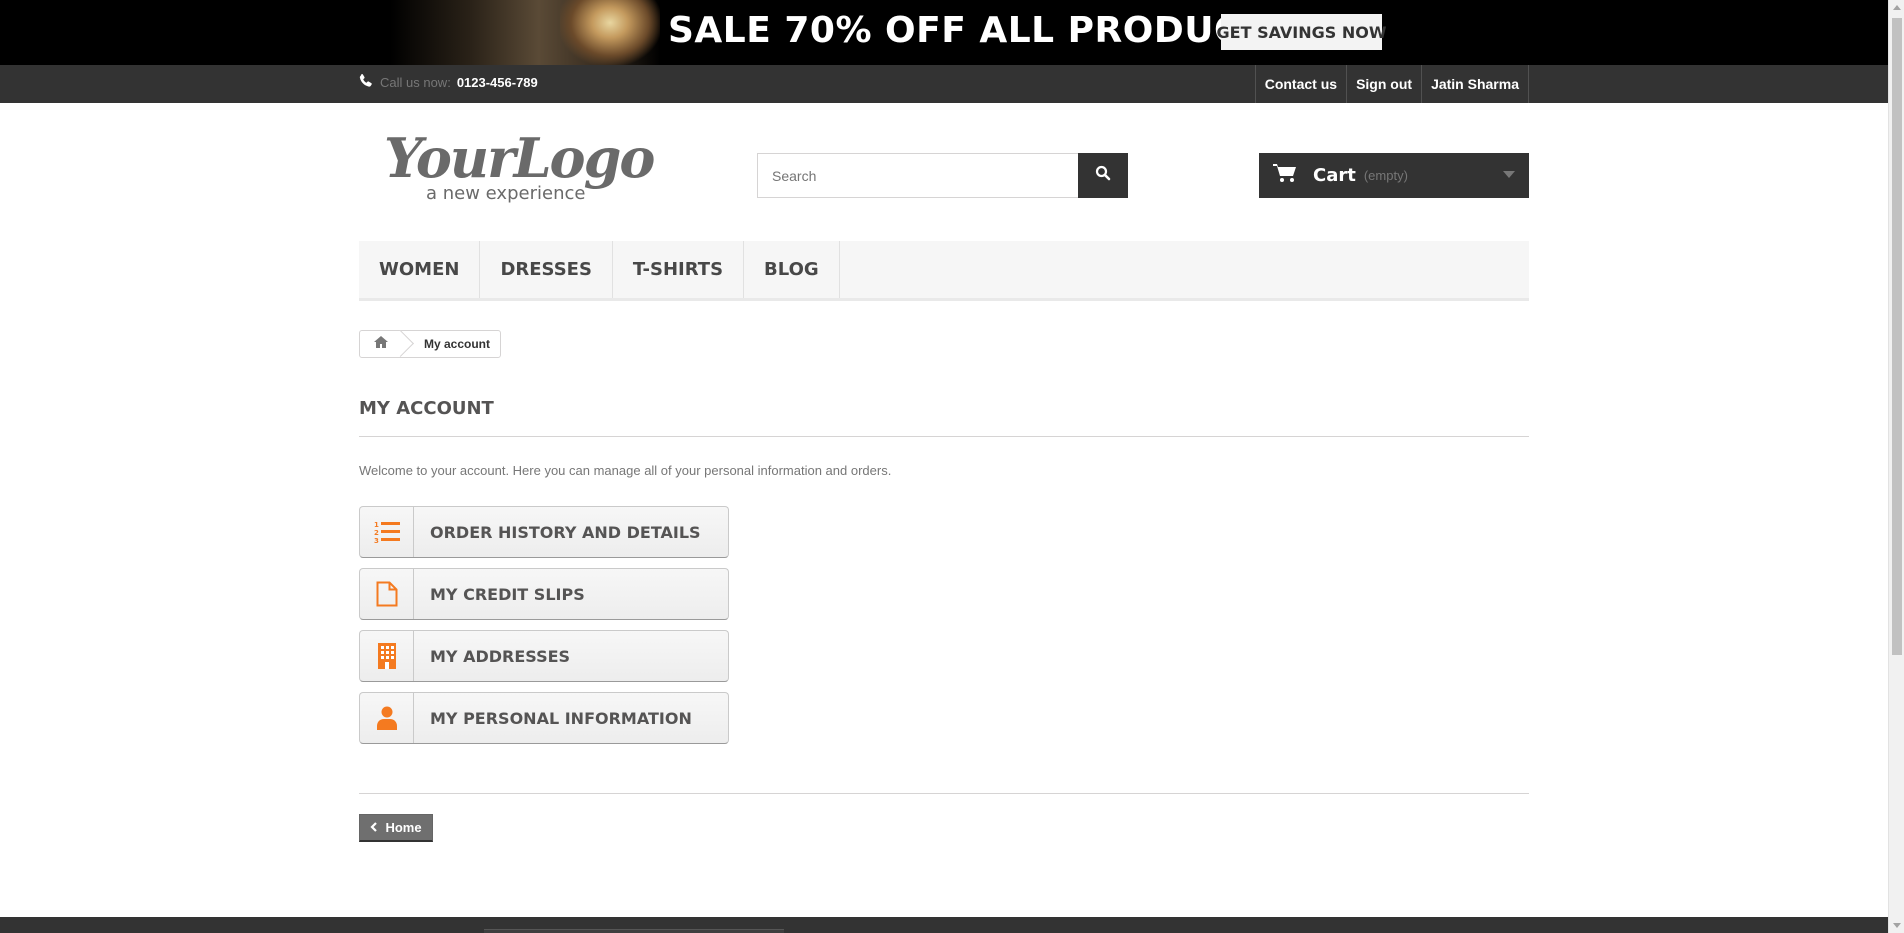 The width and height of the screenshot is (1904, 933). Describe the element at coordinates (565, 532) in the screenshot. I see `order-history-label: ORDER HISTORY AND DETAILS` at that location.